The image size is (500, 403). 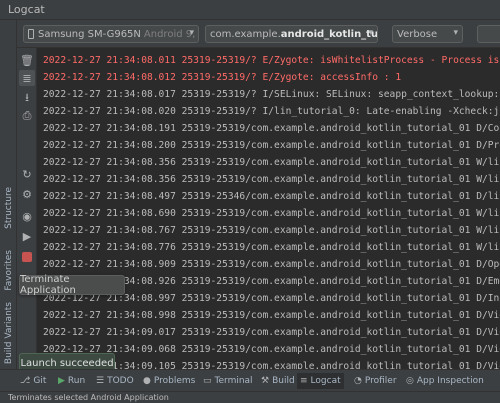 I want to click on restart-icon: ↻, so click(x=27, y=174).